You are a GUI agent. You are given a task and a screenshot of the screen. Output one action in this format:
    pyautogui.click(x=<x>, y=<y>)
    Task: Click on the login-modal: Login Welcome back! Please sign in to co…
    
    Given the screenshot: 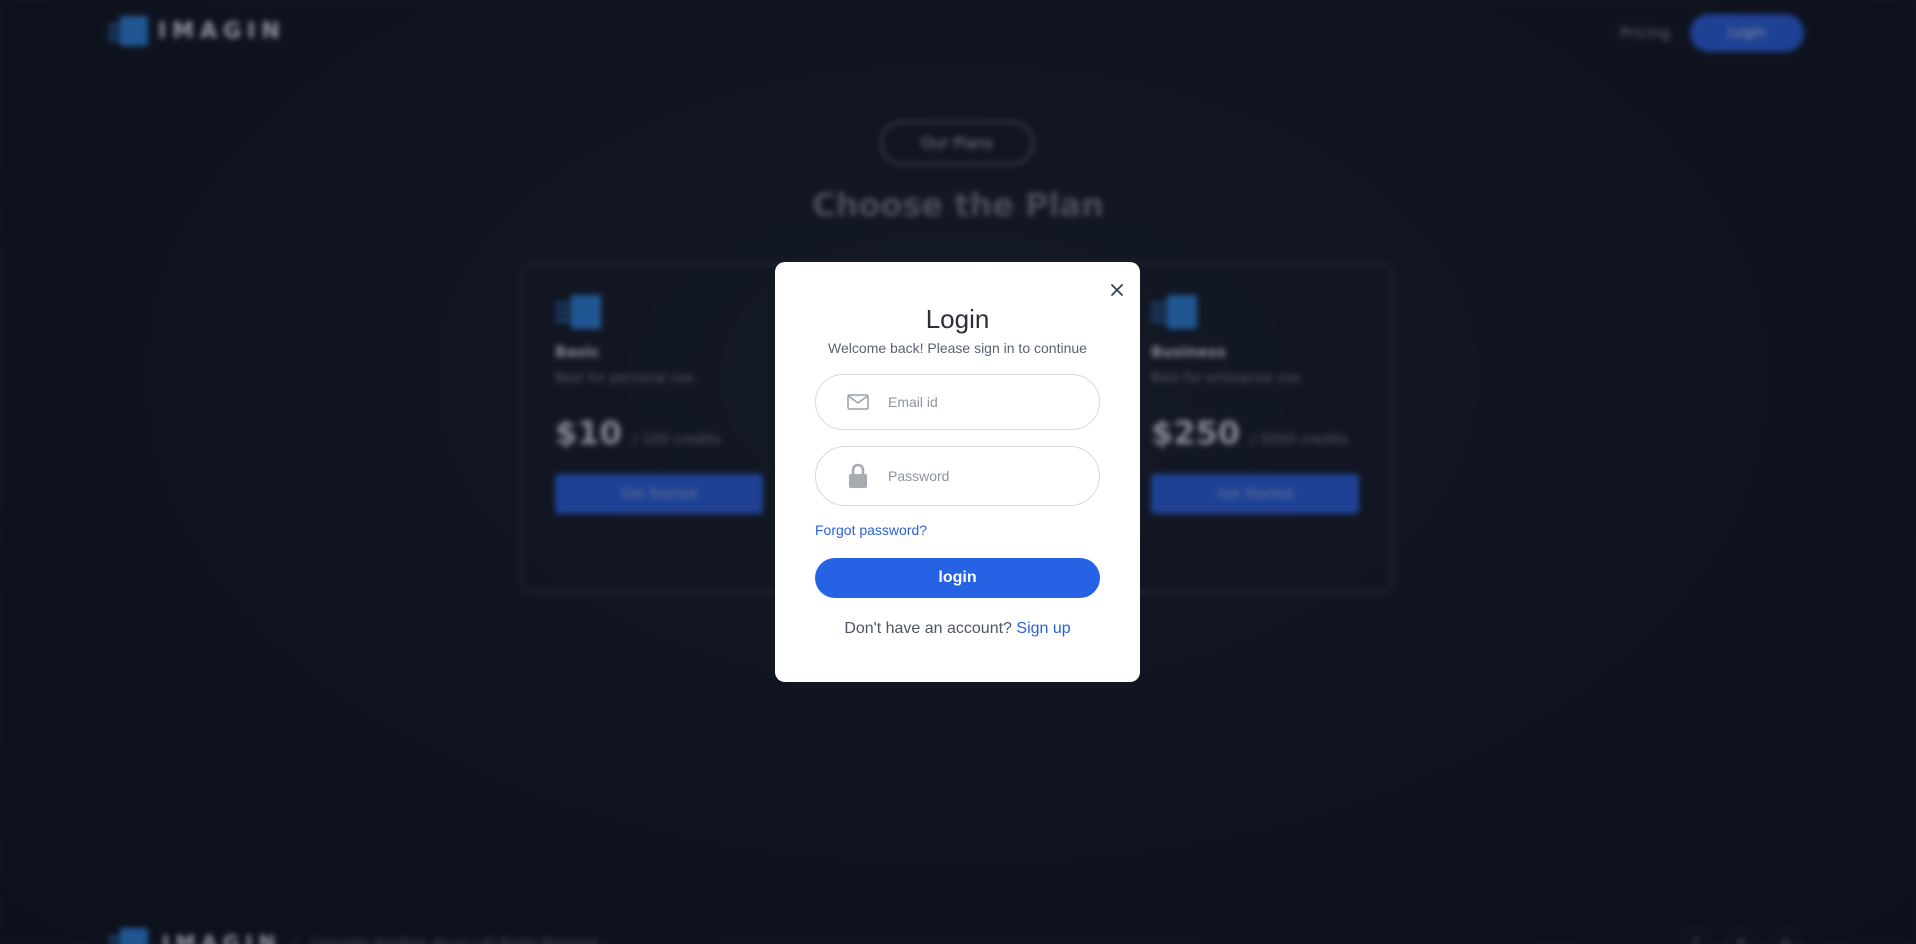 What is the action you would take?
    pyautogui.click(x=957, y=472)
    